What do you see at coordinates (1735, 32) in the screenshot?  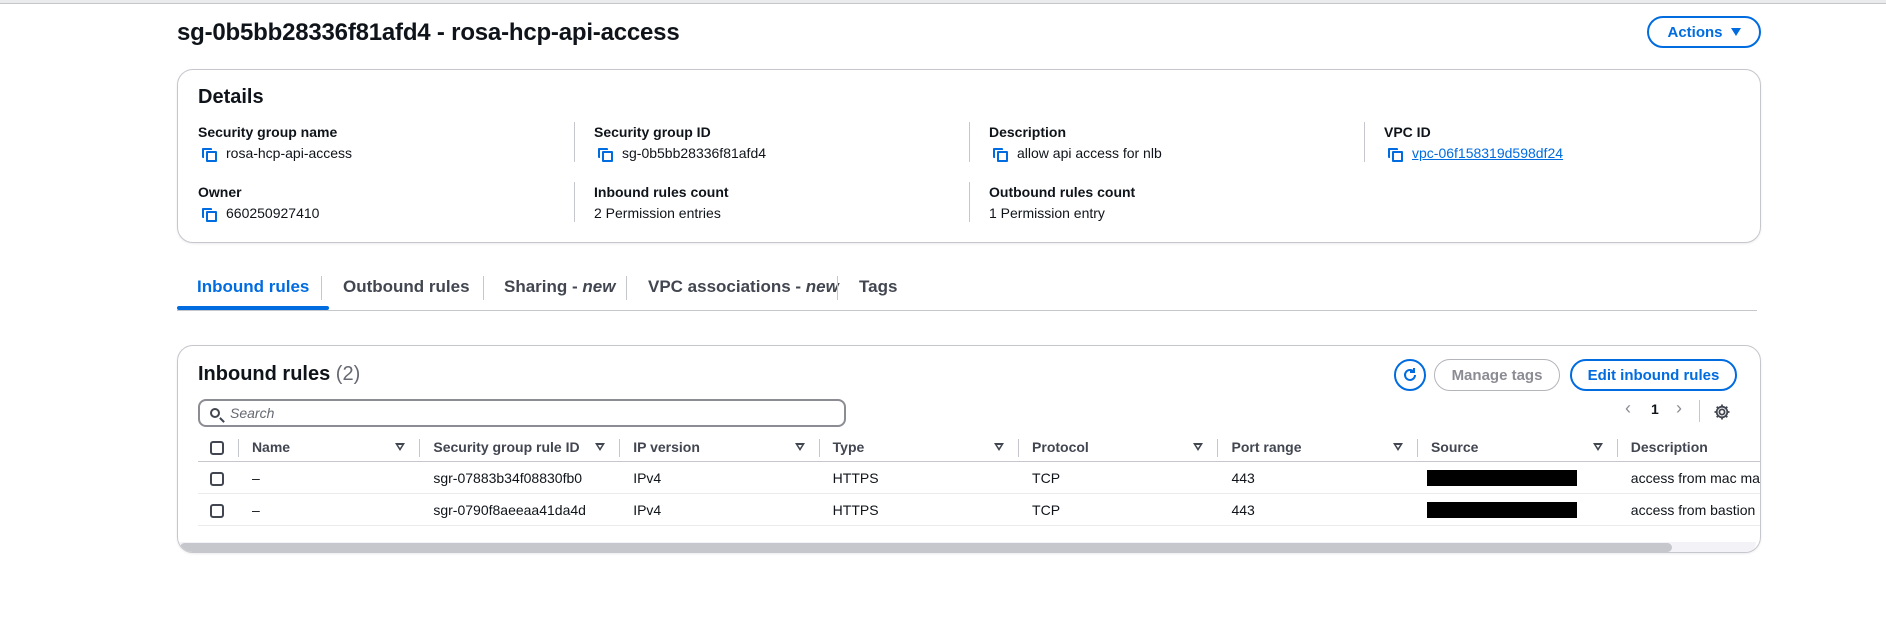 I see `caret-down-icon` at bounding box center [1735, 32].